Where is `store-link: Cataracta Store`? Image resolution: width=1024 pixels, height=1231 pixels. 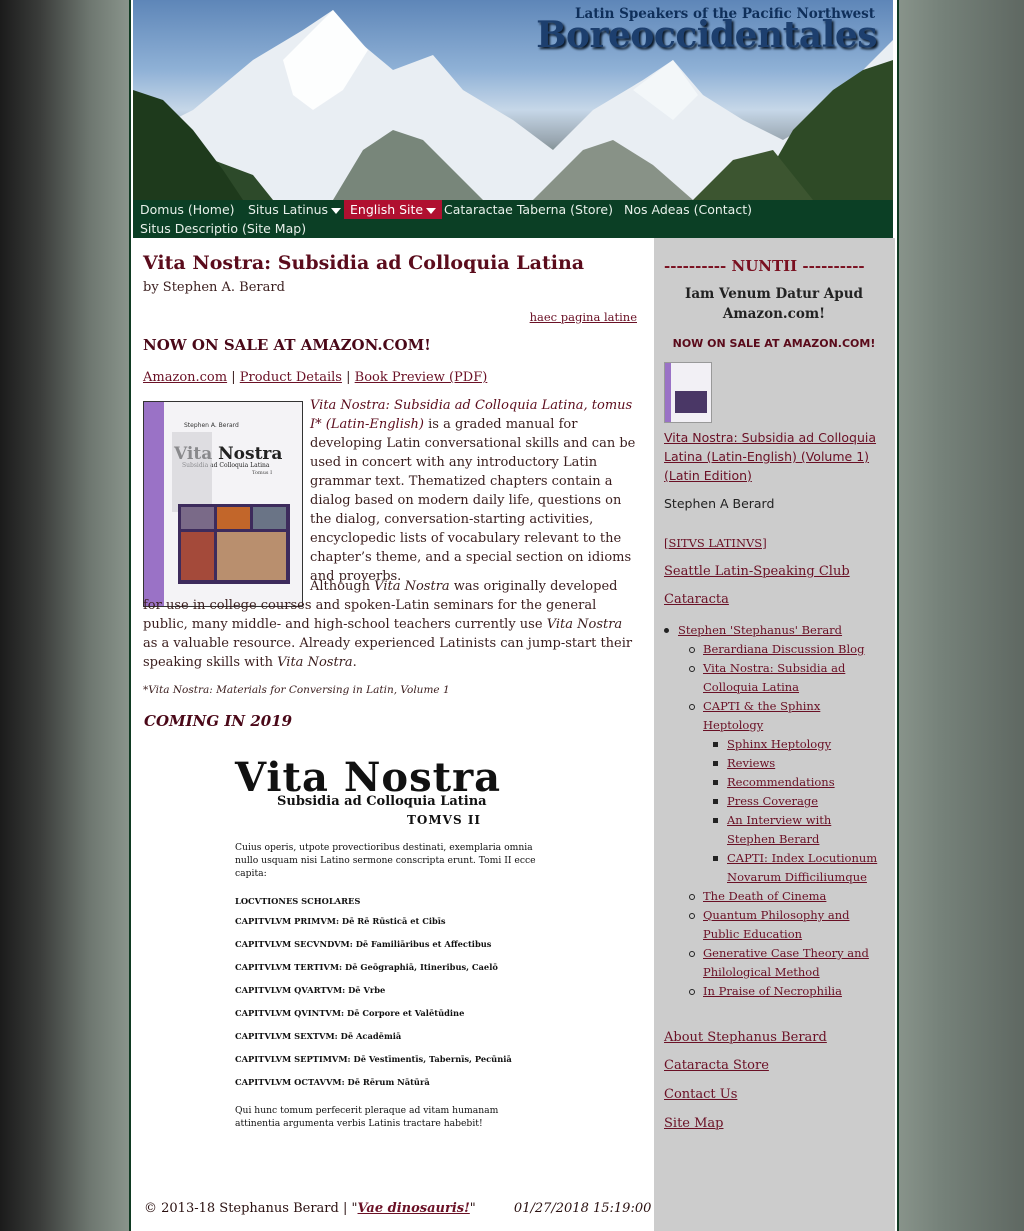 store-link: Cataracta Store is located at coordinates (716, 1065).